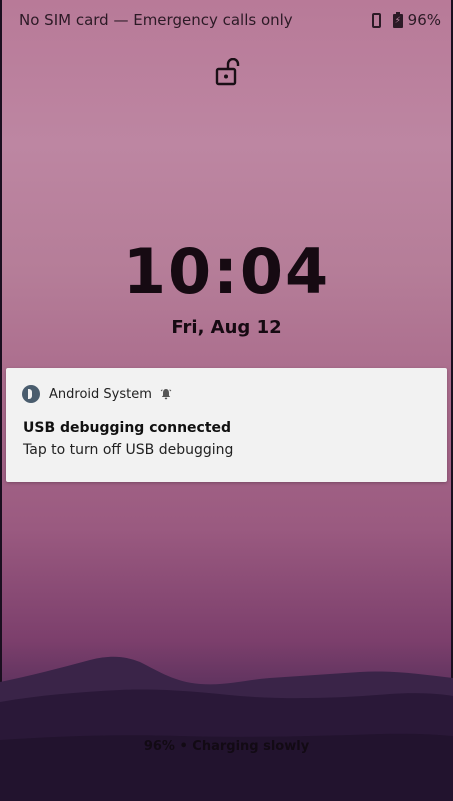 This screenshot has height=801, width=453. Describe the element at coordinates (156, 20) in the screenshot. I see `carrier-status-text: No SIM card — Emergency calls only` at that location.